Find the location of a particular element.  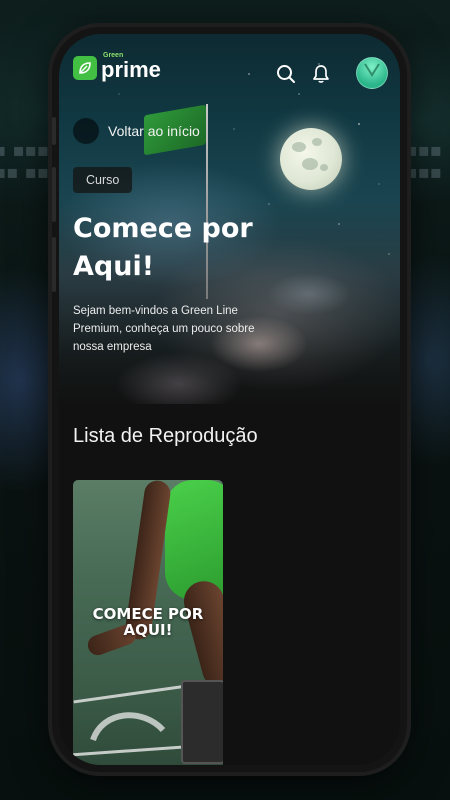

brand-logo: Green prime is located at coordinates (117, 67).